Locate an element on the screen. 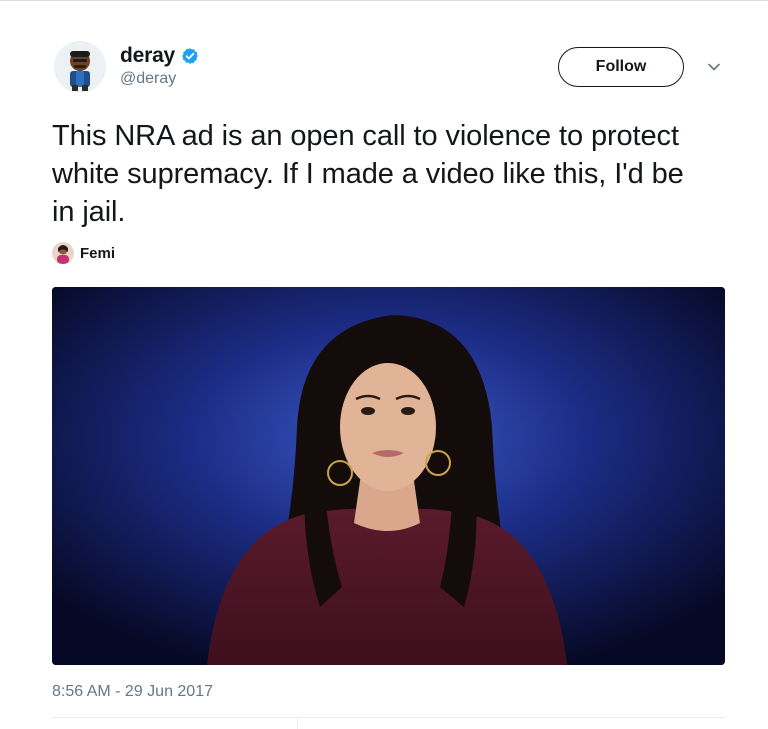 This screenshot has width=768, height=729. tagged-user-avatar is located at coordinates (63, 253).